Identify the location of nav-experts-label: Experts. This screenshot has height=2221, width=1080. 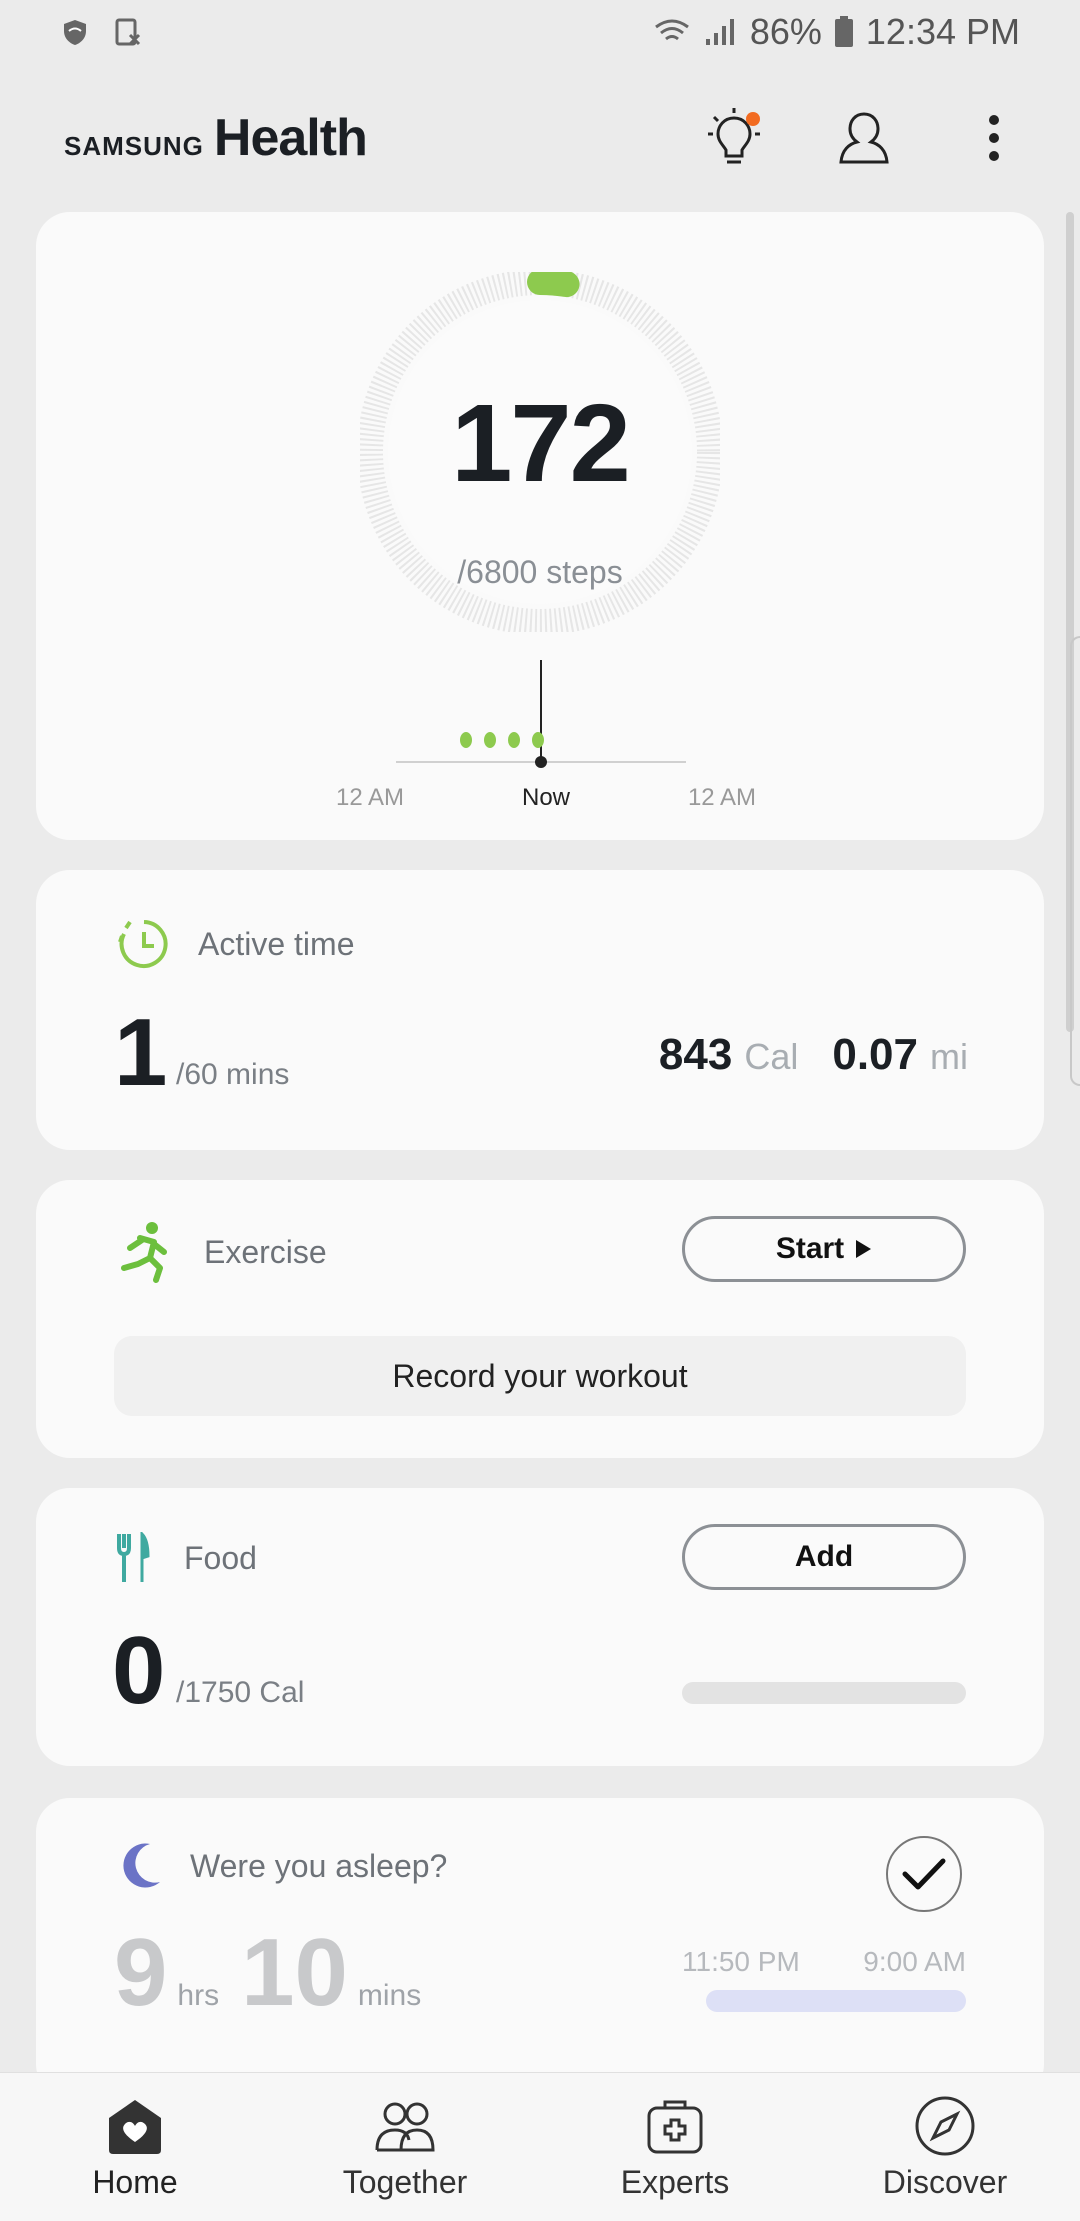
(675, 2181).